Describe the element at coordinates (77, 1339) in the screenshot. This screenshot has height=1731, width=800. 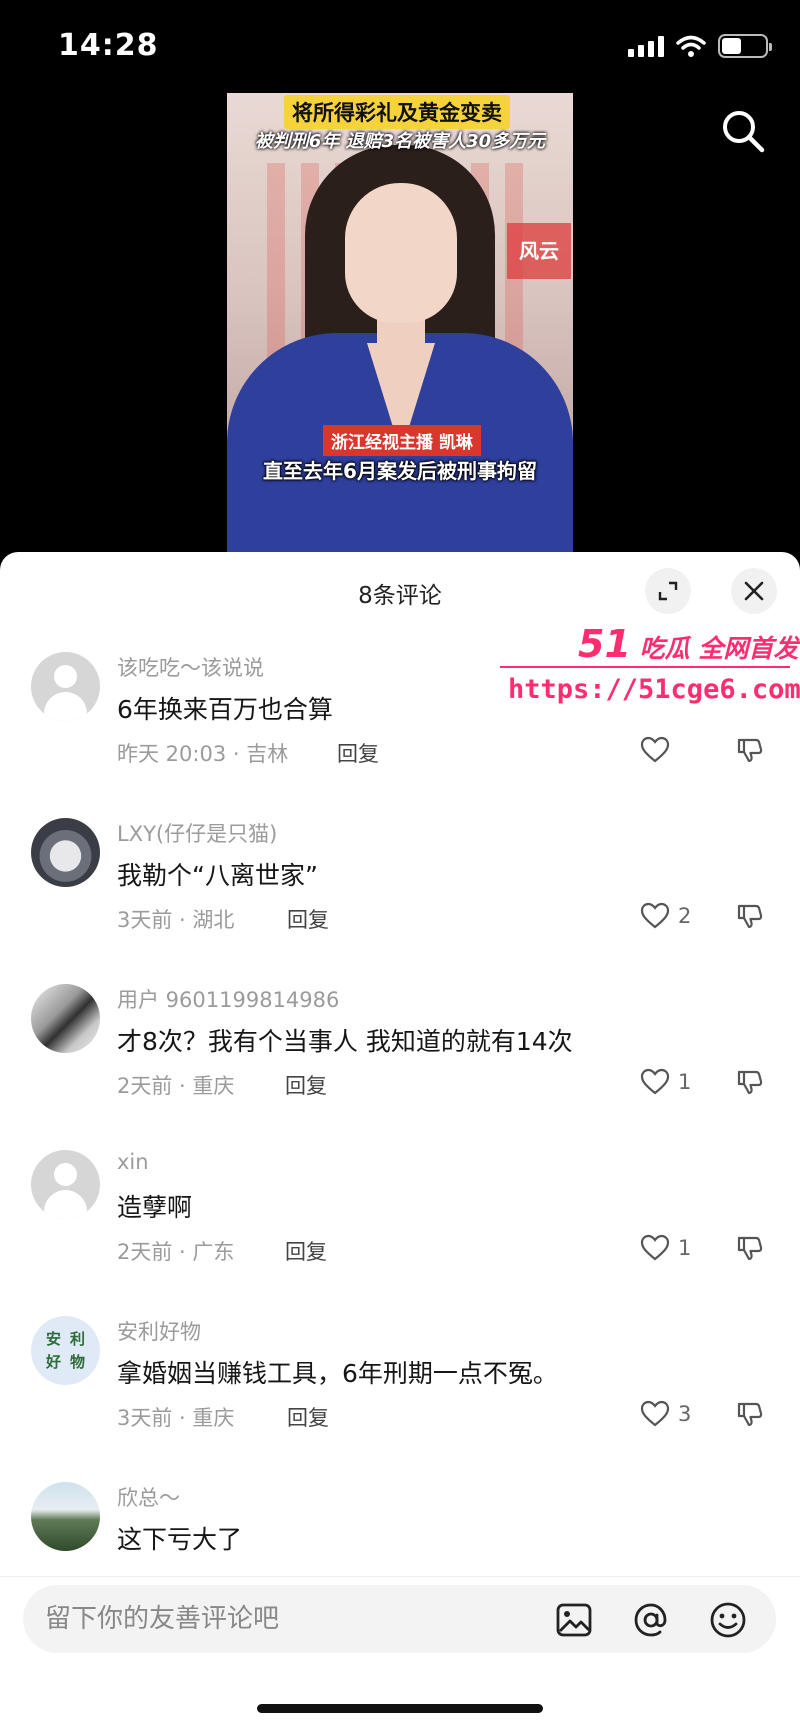
I see `avatar-char: 利` at that location.